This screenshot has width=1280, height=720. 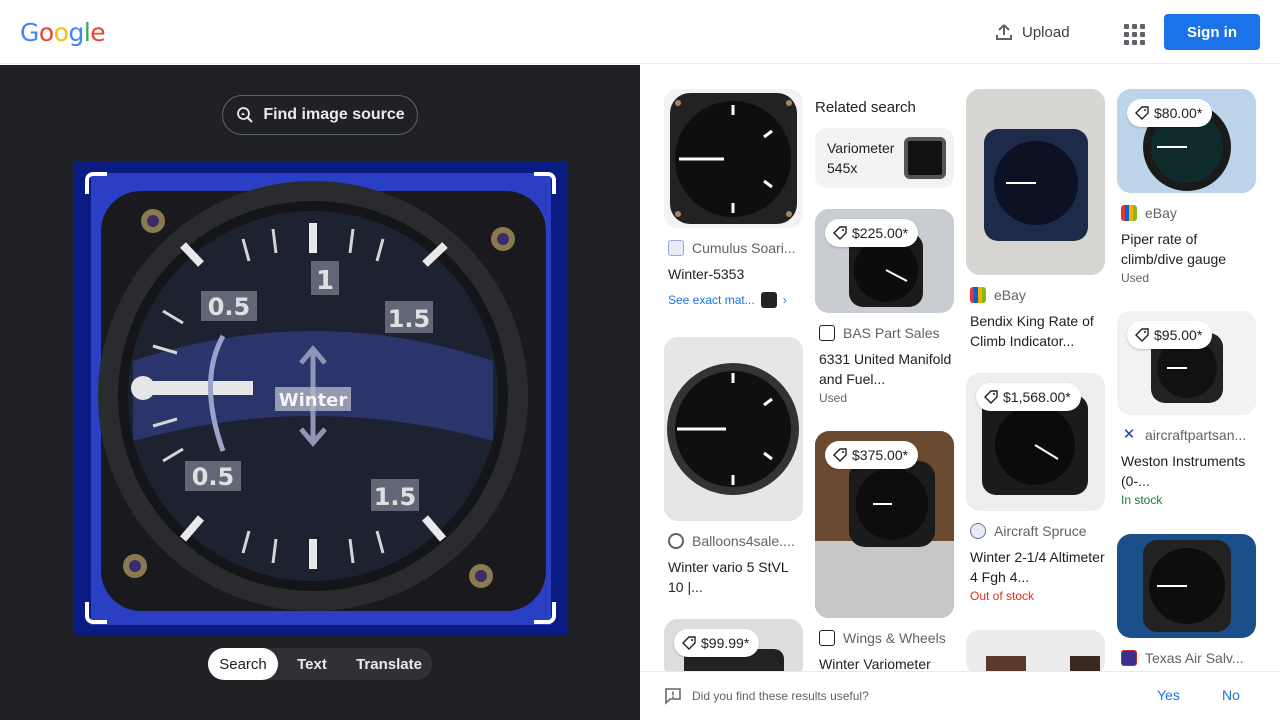 I want to click on svg-text: 1, so click(x=325, y=281).